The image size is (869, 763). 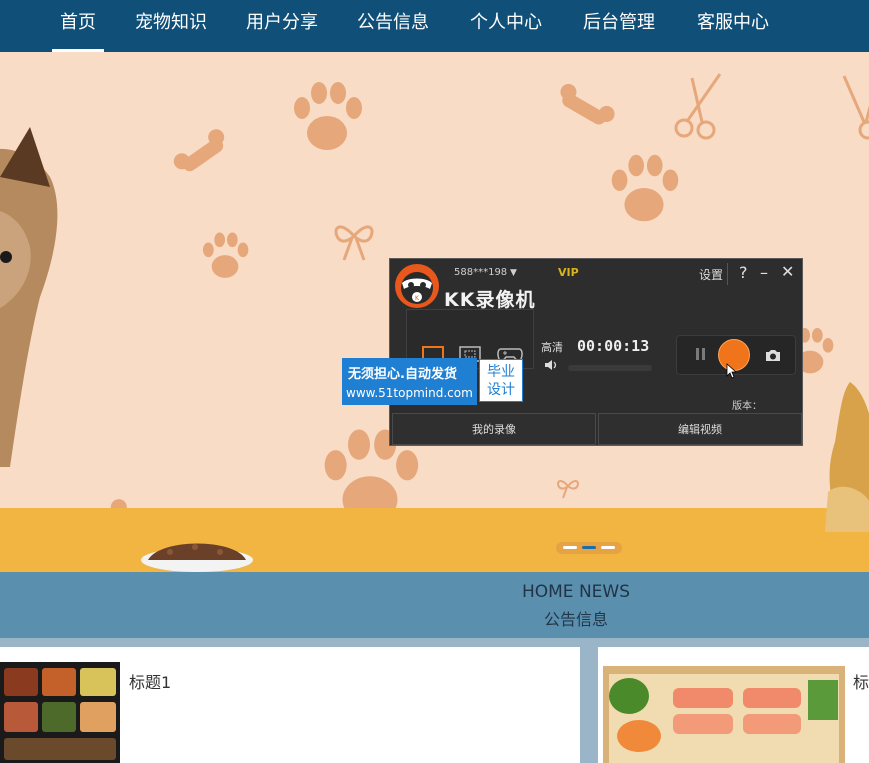 I want to click on nav-item-personal-center: 个人中心, so click(x=506, y=26).